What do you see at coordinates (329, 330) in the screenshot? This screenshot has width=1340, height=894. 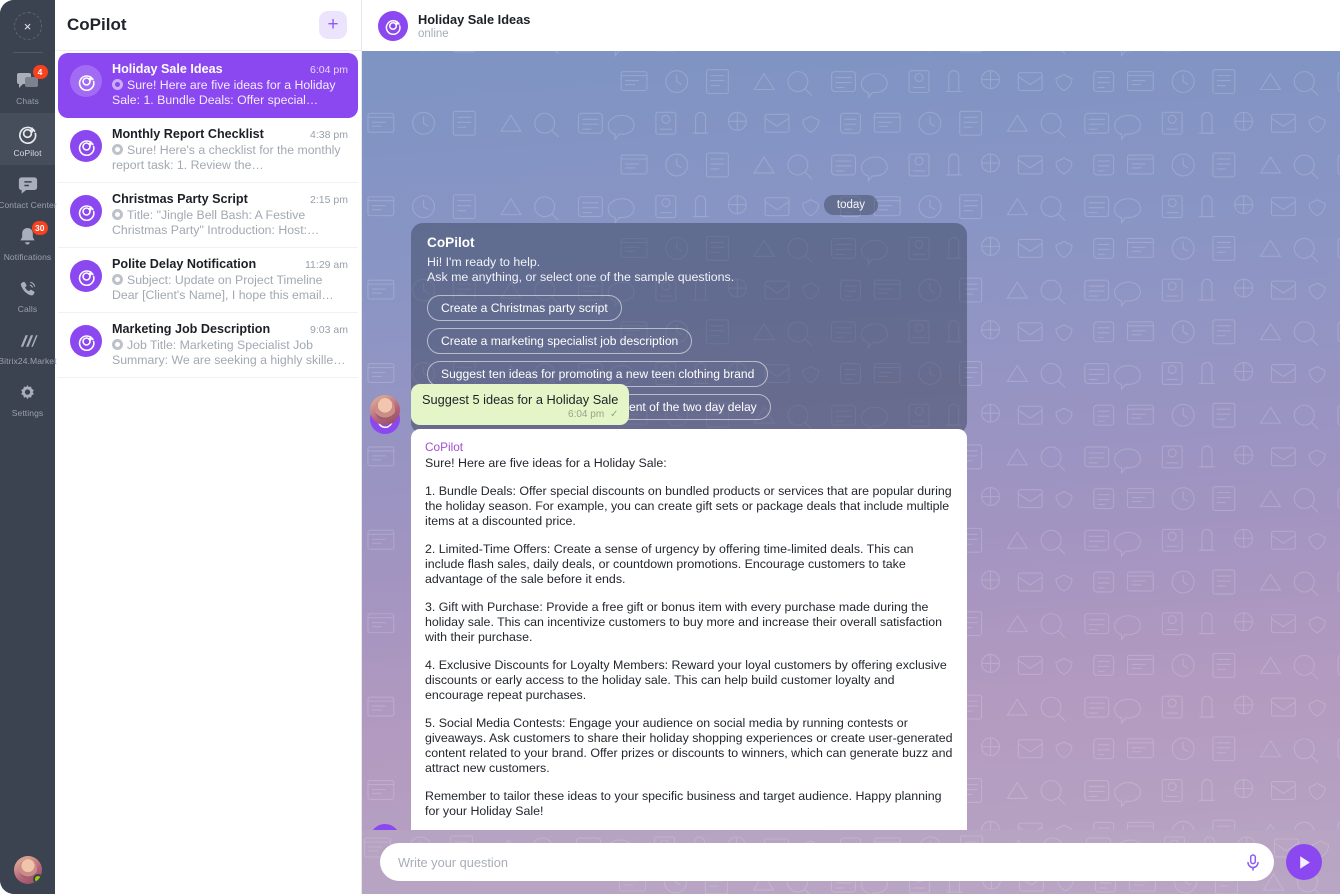 I see `chat-time: 9:03 am` at bounding box center [329, 330].